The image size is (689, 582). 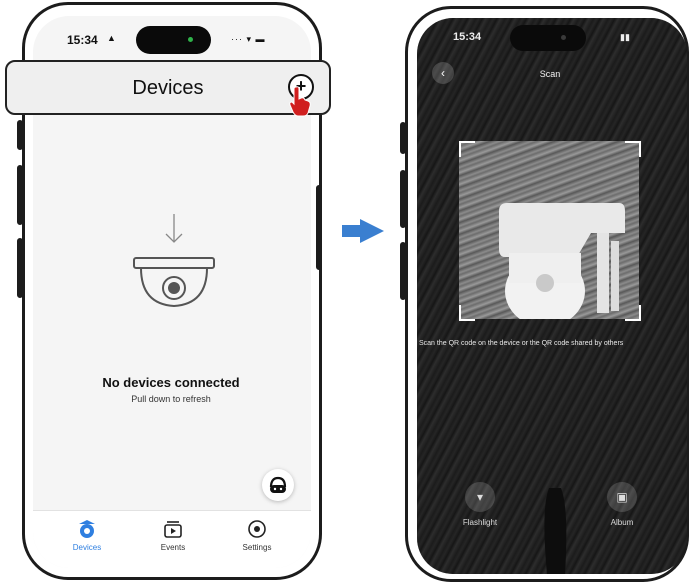 What do you see at coordinates (372, 231) in the screenshot?
I see `arrow-right-icon` at bounding box center [372, 231].